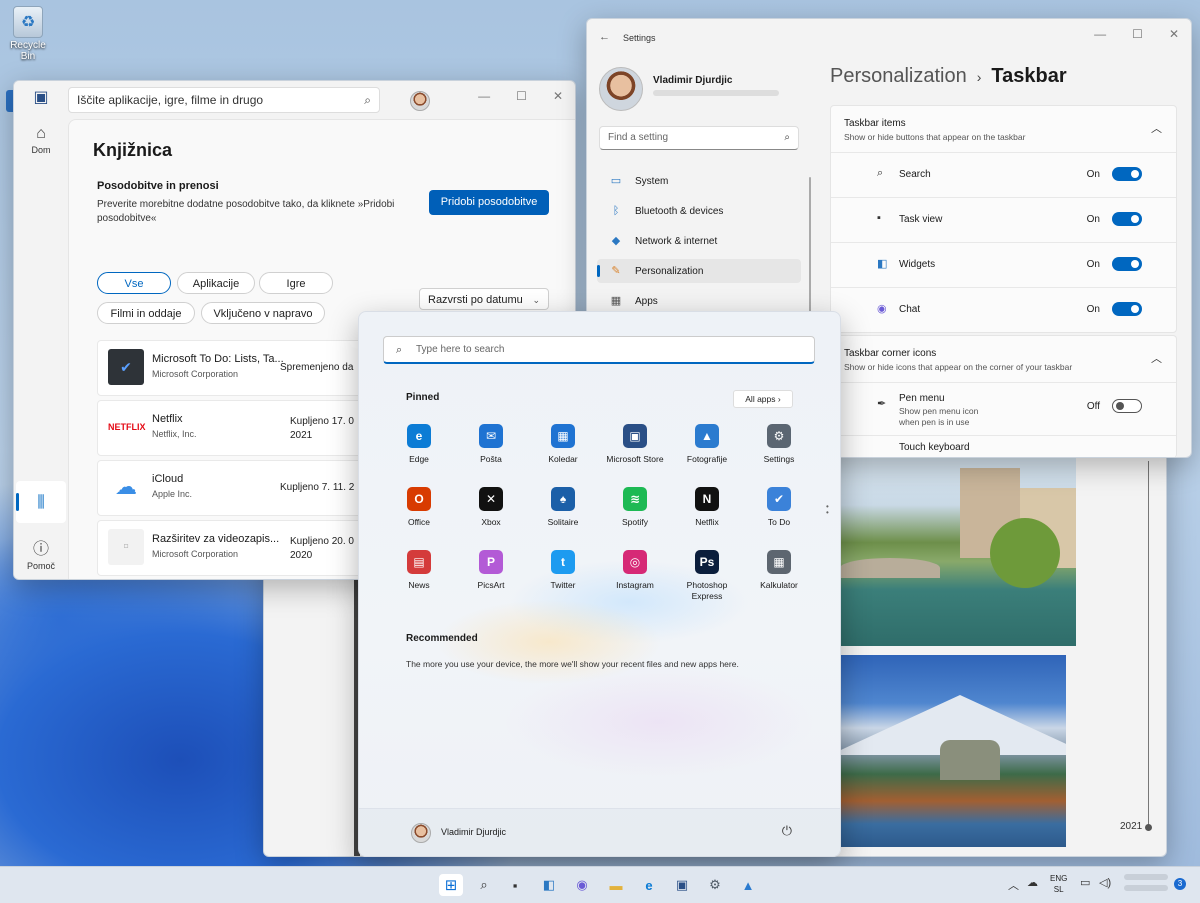 The image size is (1200, 903). What do you see at coordinates (599, 350) in the screenshot?
I see `start-search-input: ⌕ Type here to search` at bounding box center [599, 350].